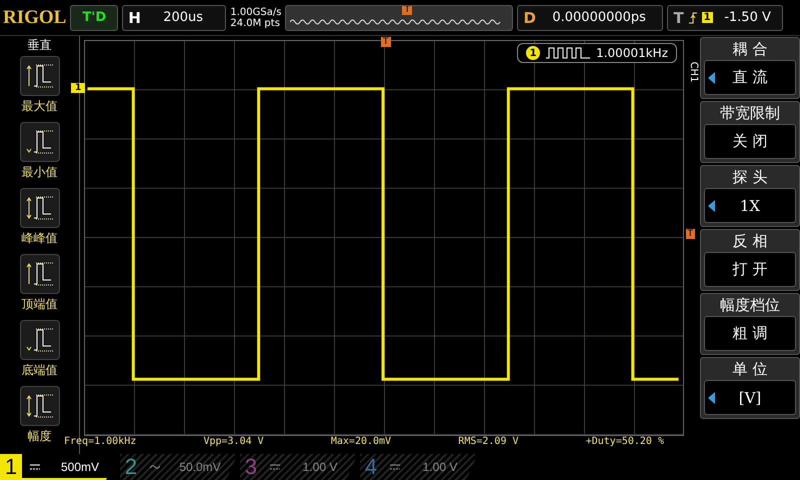 This screenshot has width=800, height=480. I want to click on softkey-value: 打 开, so click(750, 269).